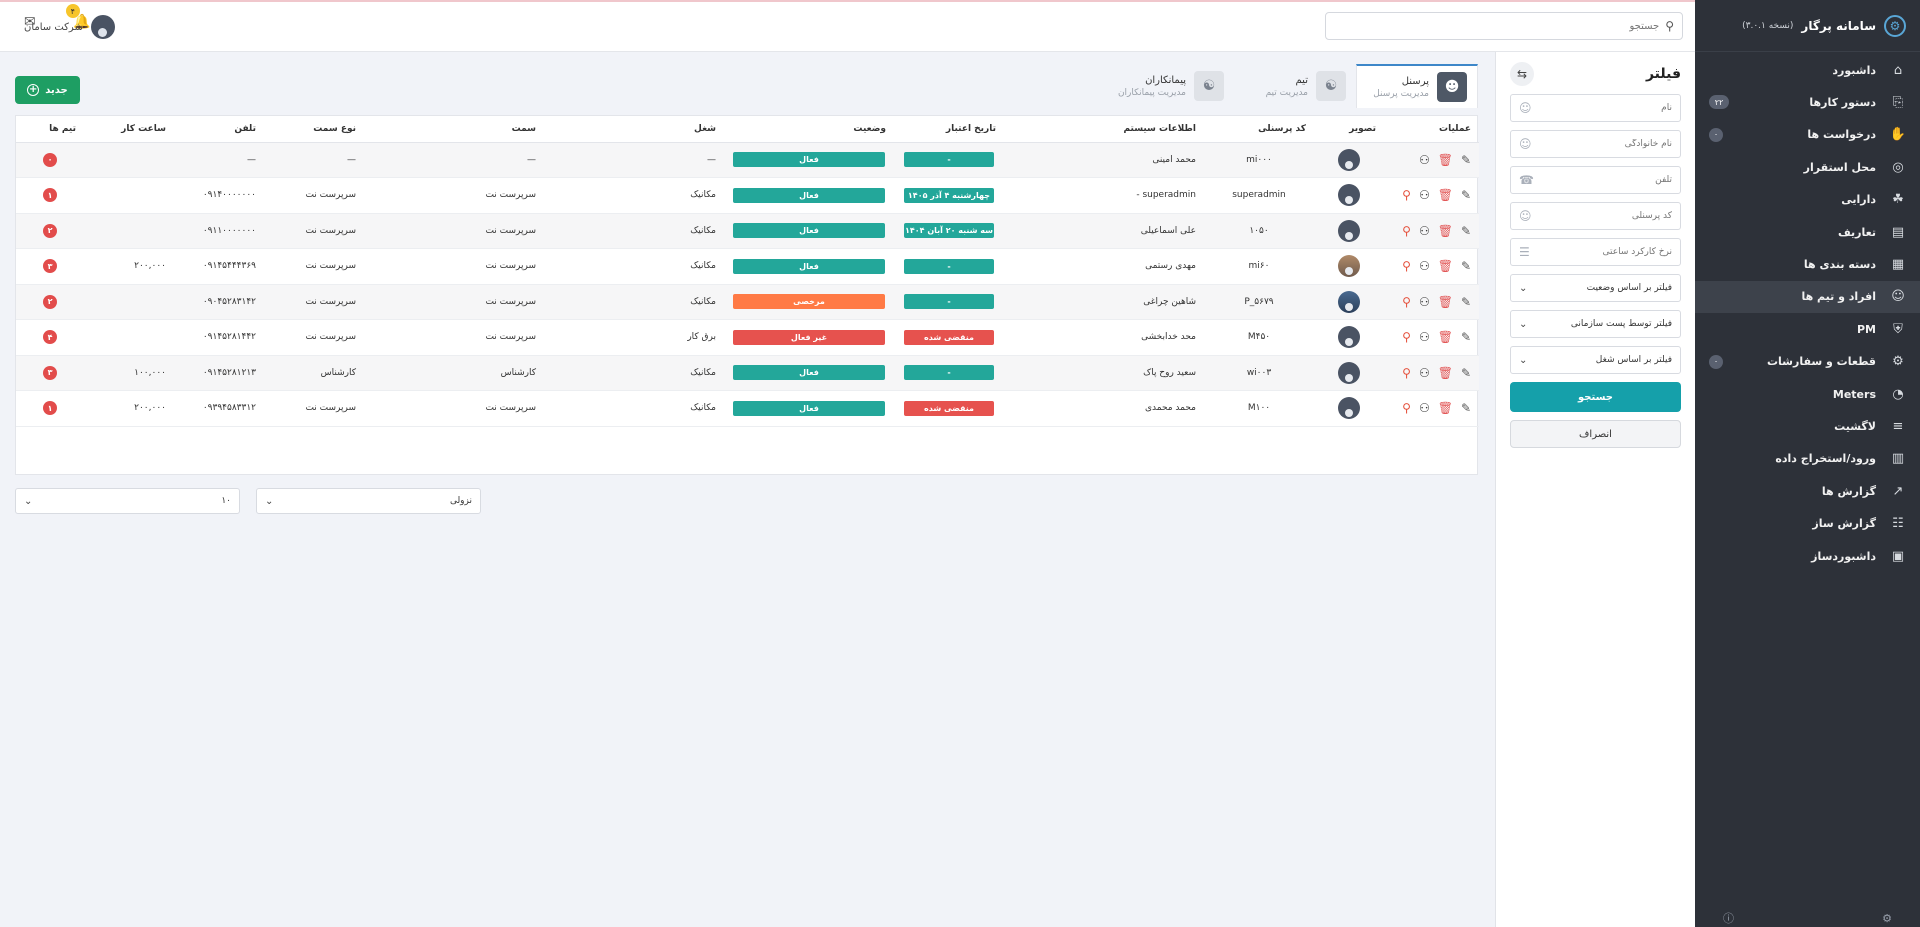 The image size is (1920, 927). I want to click on col-header: تلفن, so click(219, 129).